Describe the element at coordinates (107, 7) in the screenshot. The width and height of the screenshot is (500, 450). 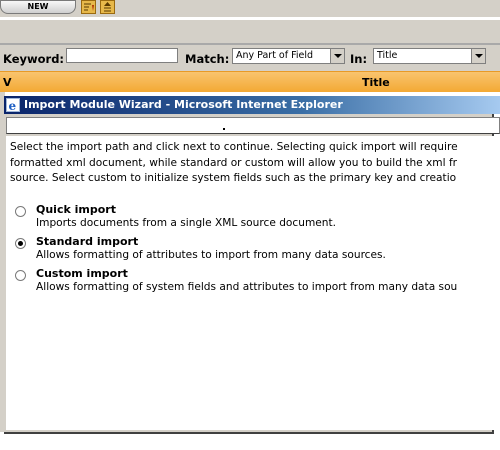
I see `sort-icon` at that location.